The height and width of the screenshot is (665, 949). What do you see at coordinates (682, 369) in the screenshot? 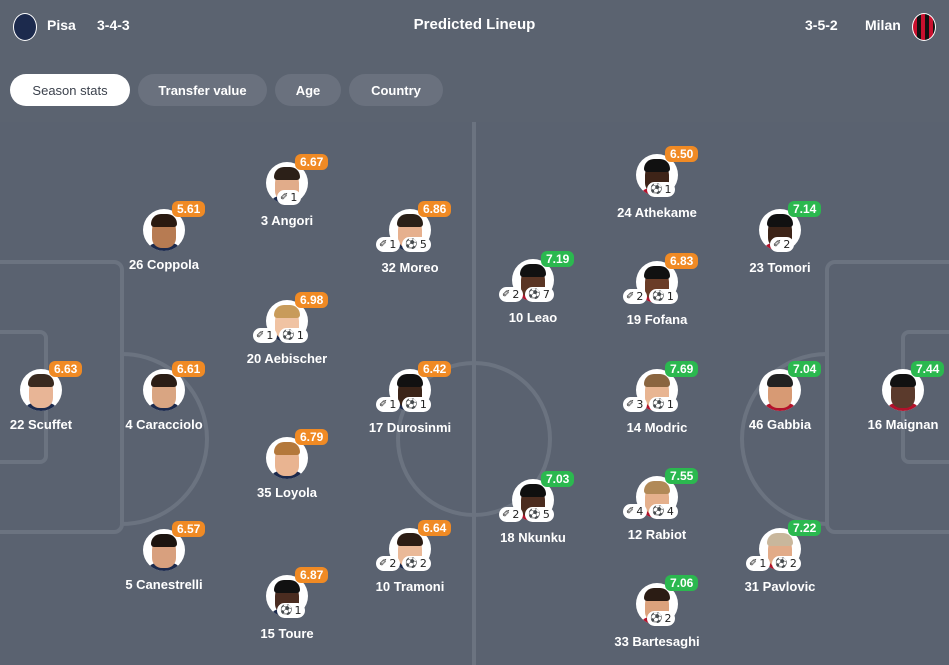
I see `rating-badge: 7.69` at bounding box center [682, 369].